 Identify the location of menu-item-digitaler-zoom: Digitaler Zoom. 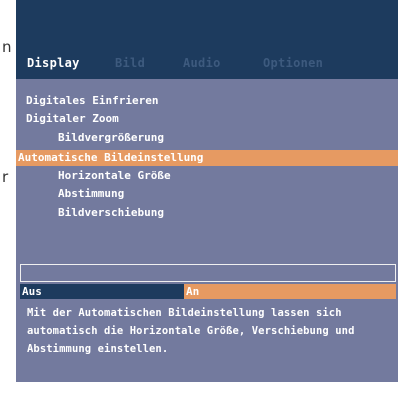
(207, 119).